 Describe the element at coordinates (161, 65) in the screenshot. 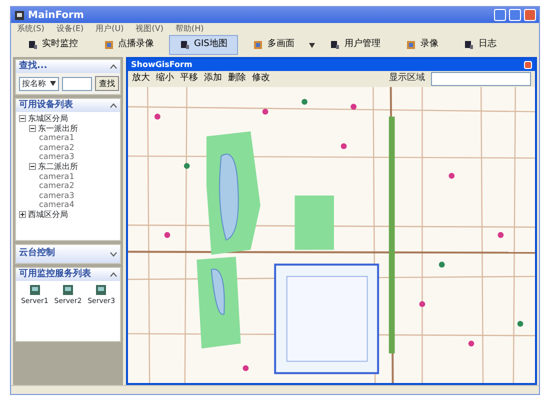

I see `window-title: ShowGisForm` at that location.